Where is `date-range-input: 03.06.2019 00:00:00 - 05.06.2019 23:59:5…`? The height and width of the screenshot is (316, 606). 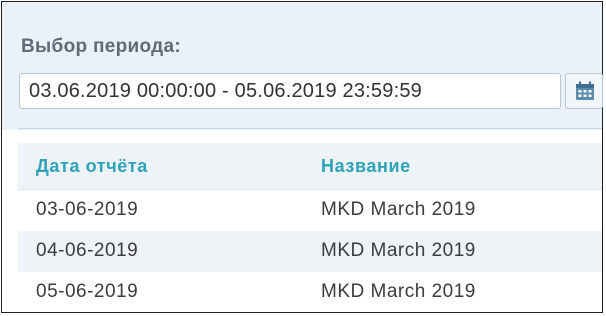
date-range-input: 03.06.2019 00:00:00 - 05.06.2019 23:59:5… is located at coordinates (290, 91).